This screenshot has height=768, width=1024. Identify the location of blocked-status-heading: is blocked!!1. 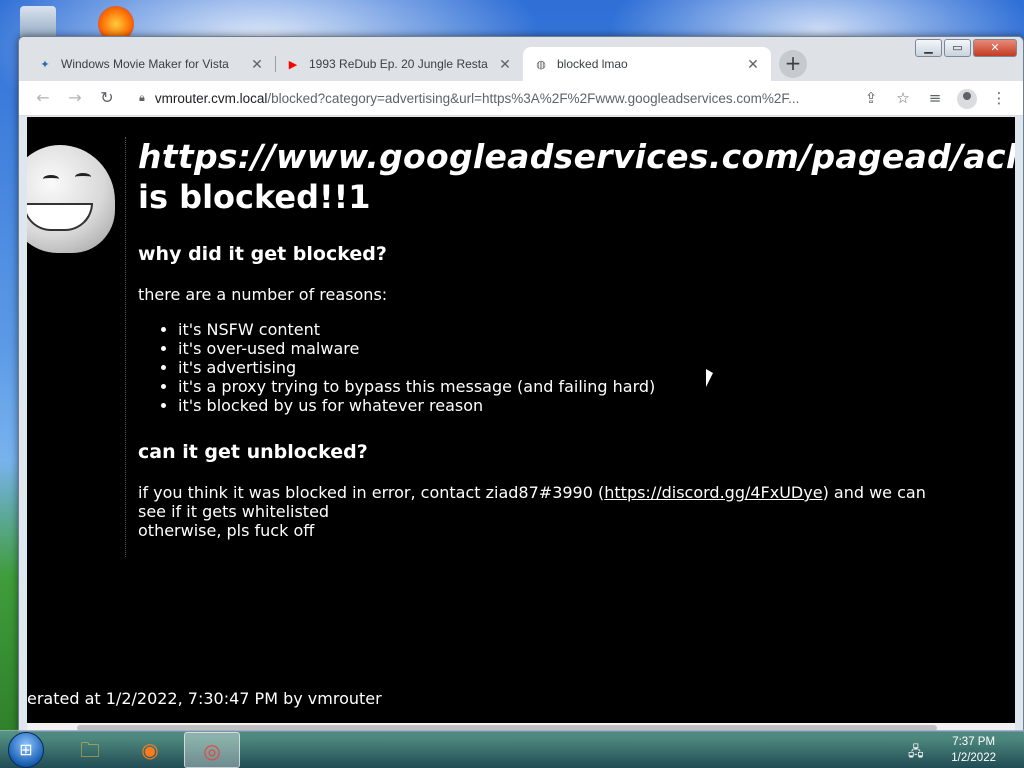
(254, 197).